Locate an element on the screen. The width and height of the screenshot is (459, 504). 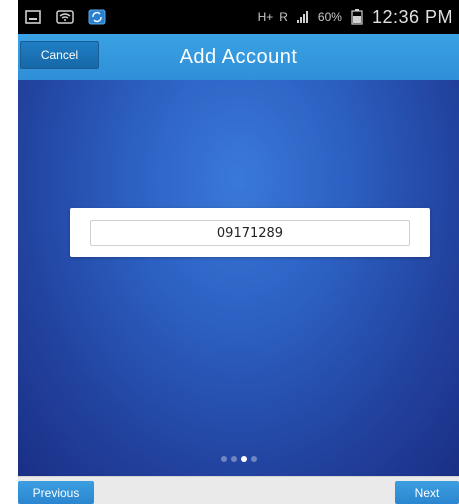
wifi-icon is located at coordinates (65, 17).